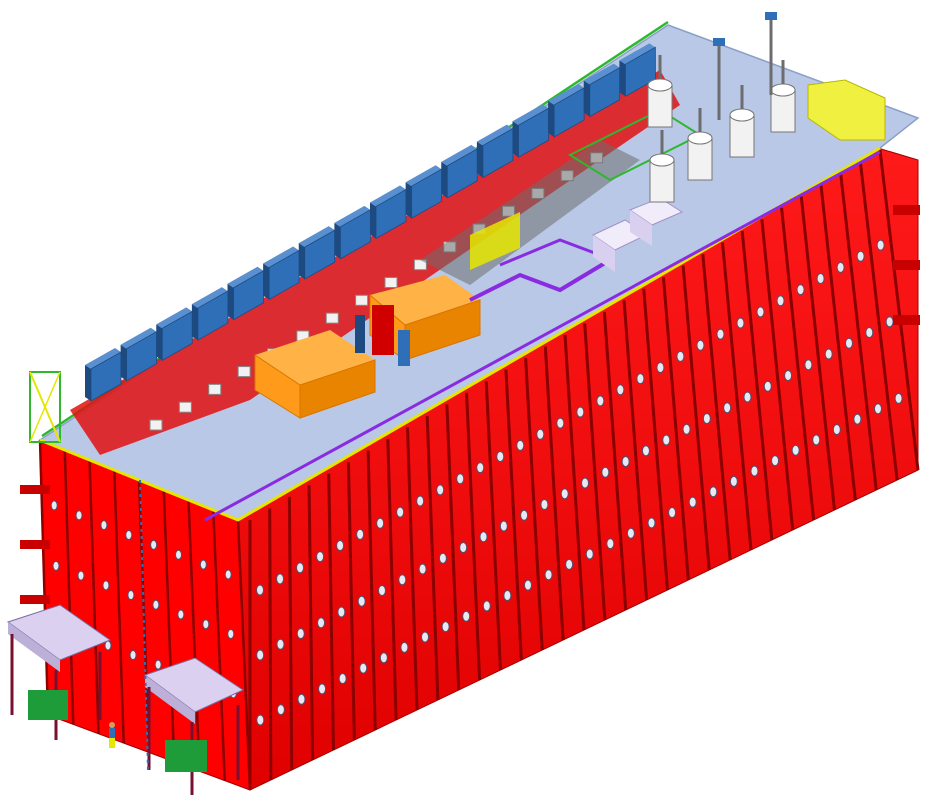 This screenshot has width=937, height=803. What do you see at coordinates (45, 407) in the screenshot?
I see `stair-tower-icon` at bounding box center [45, 407].